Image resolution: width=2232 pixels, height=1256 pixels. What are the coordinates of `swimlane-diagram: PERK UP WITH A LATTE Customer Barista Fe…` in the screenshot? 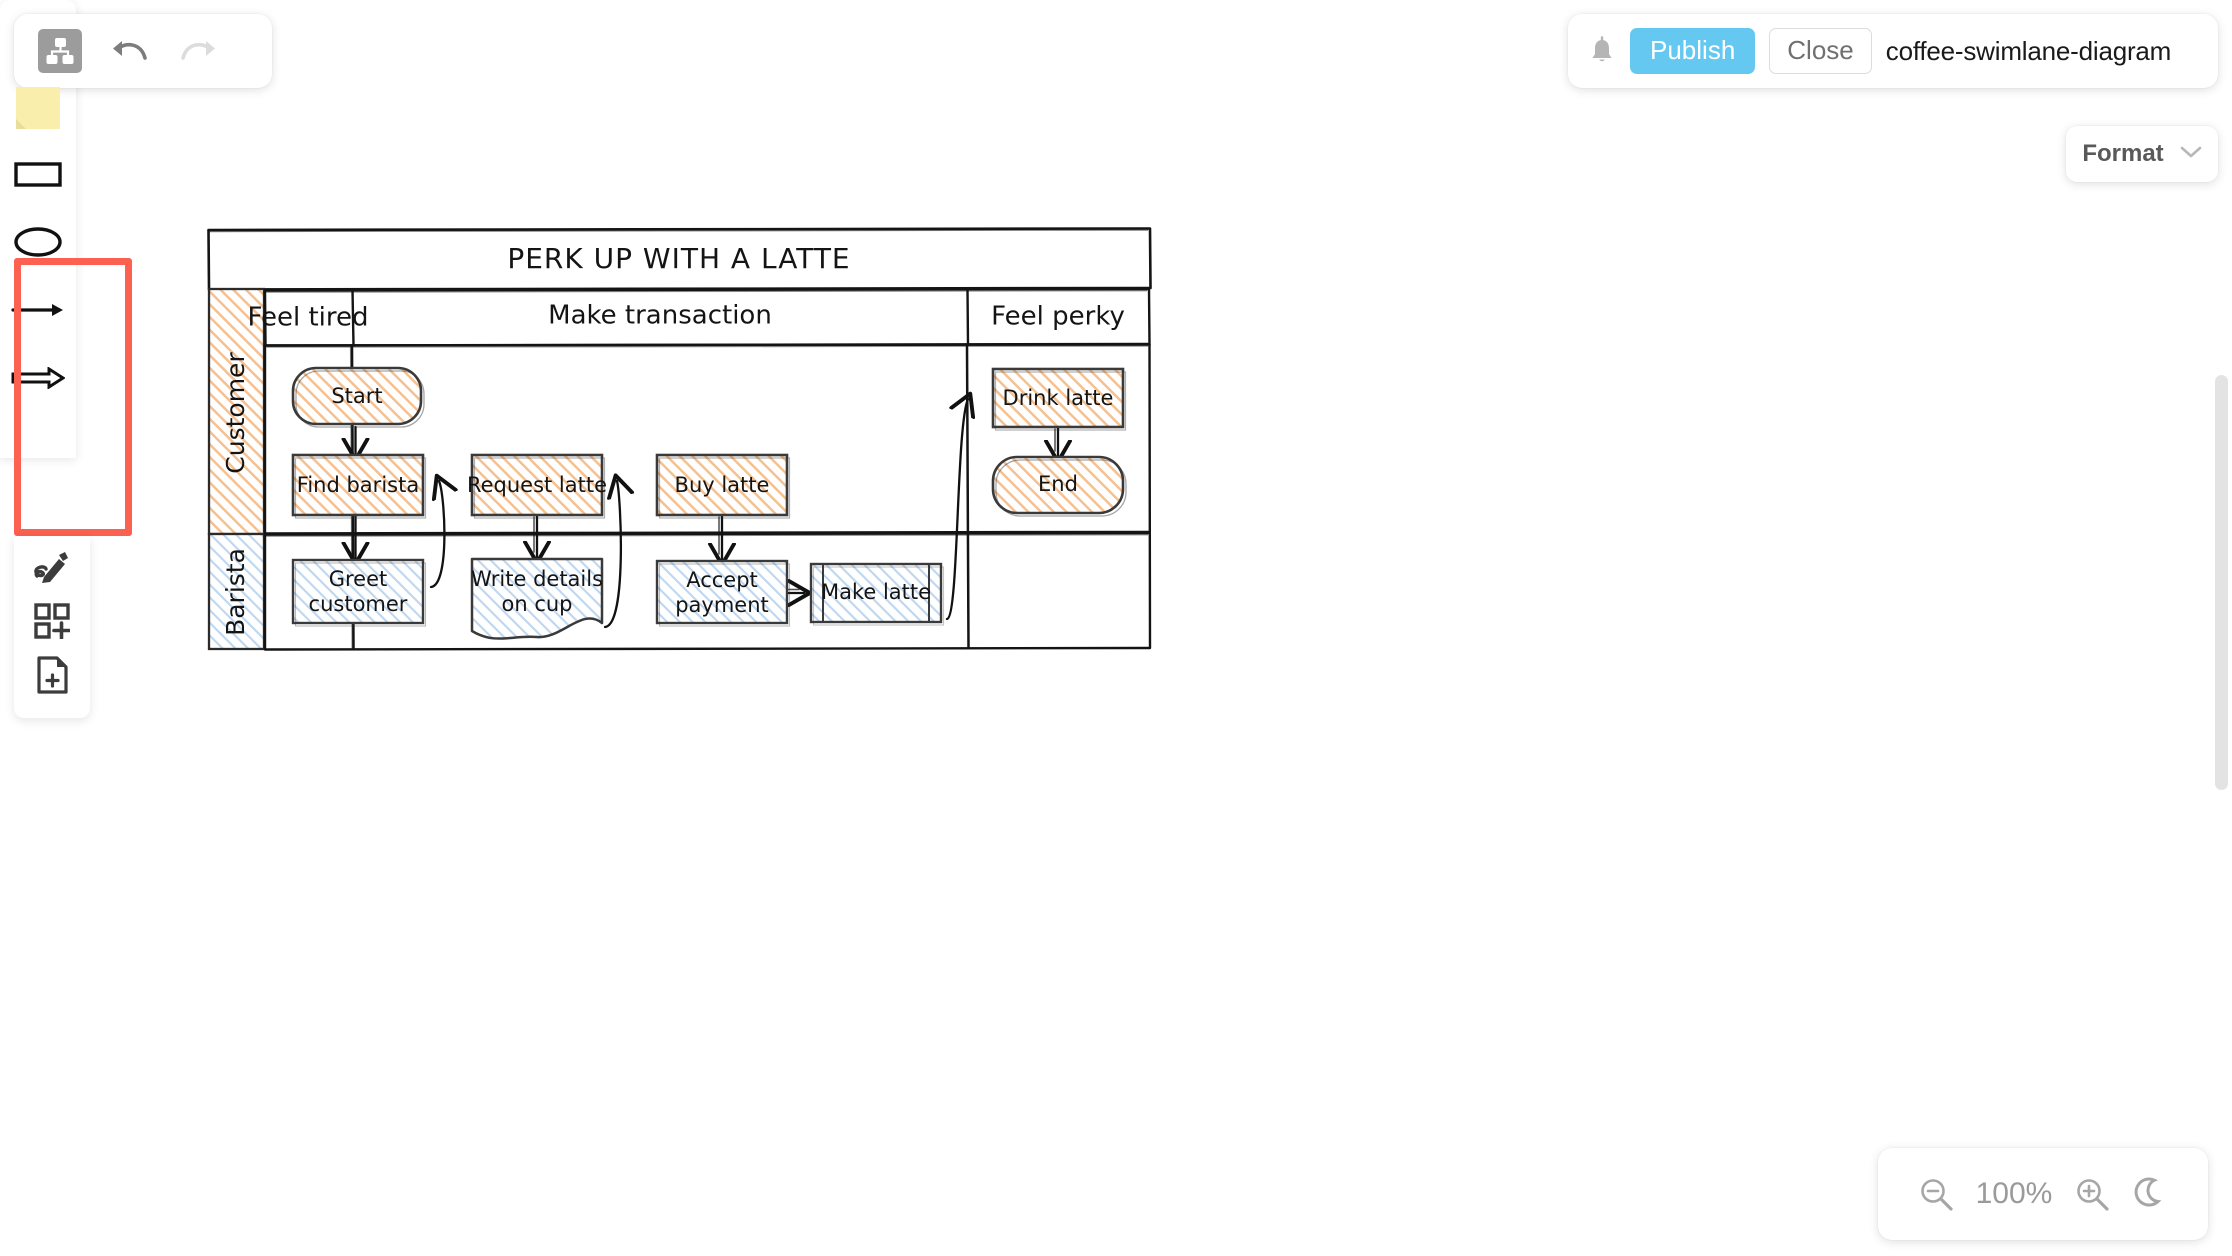 It's located at (679, 439).